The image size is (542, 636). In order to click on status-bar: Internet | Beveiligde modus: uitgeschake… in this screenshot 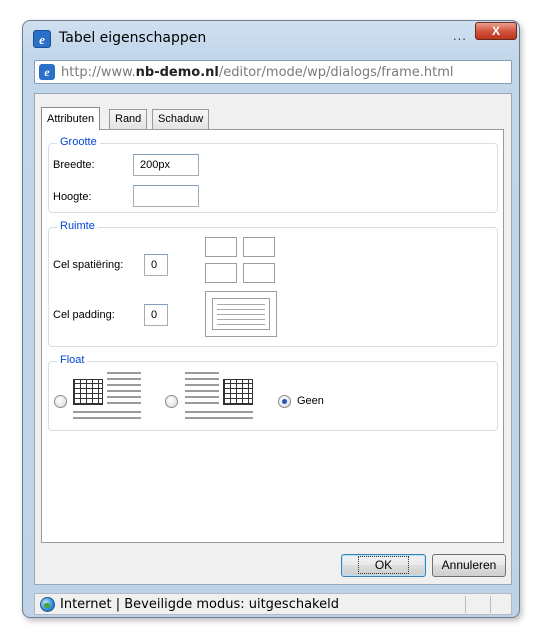, I will do `click(273, 604)`.